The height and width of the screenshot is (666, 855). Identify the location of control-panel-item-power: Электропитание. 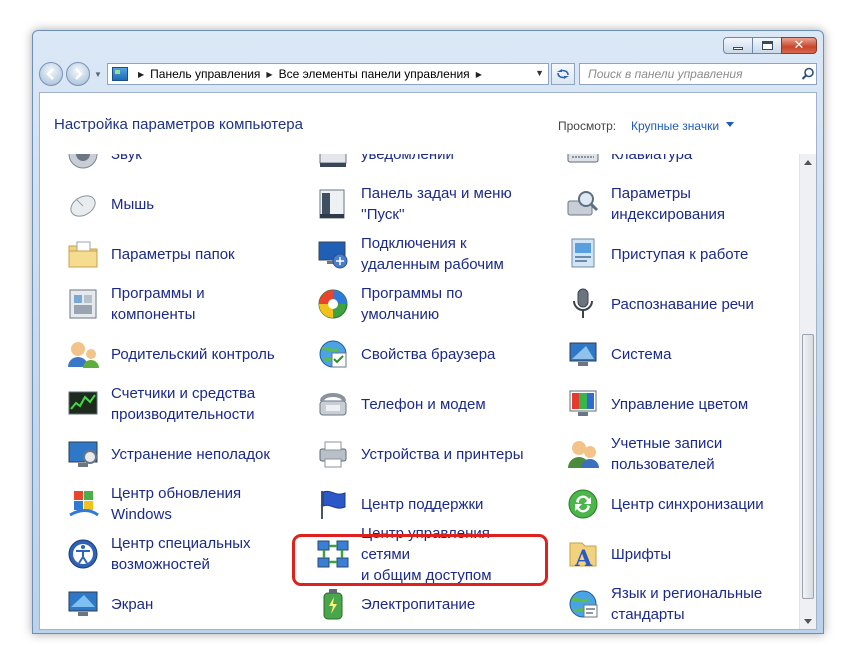
(422, 604).